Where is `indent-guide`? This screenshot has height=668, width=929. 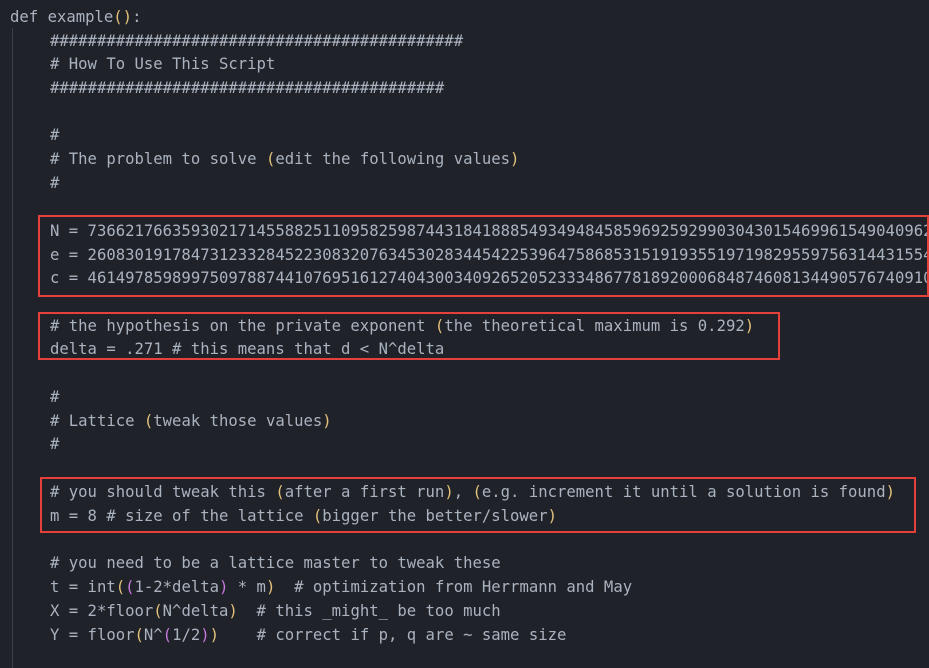
indent-guide is located at coordinates (12, 348).